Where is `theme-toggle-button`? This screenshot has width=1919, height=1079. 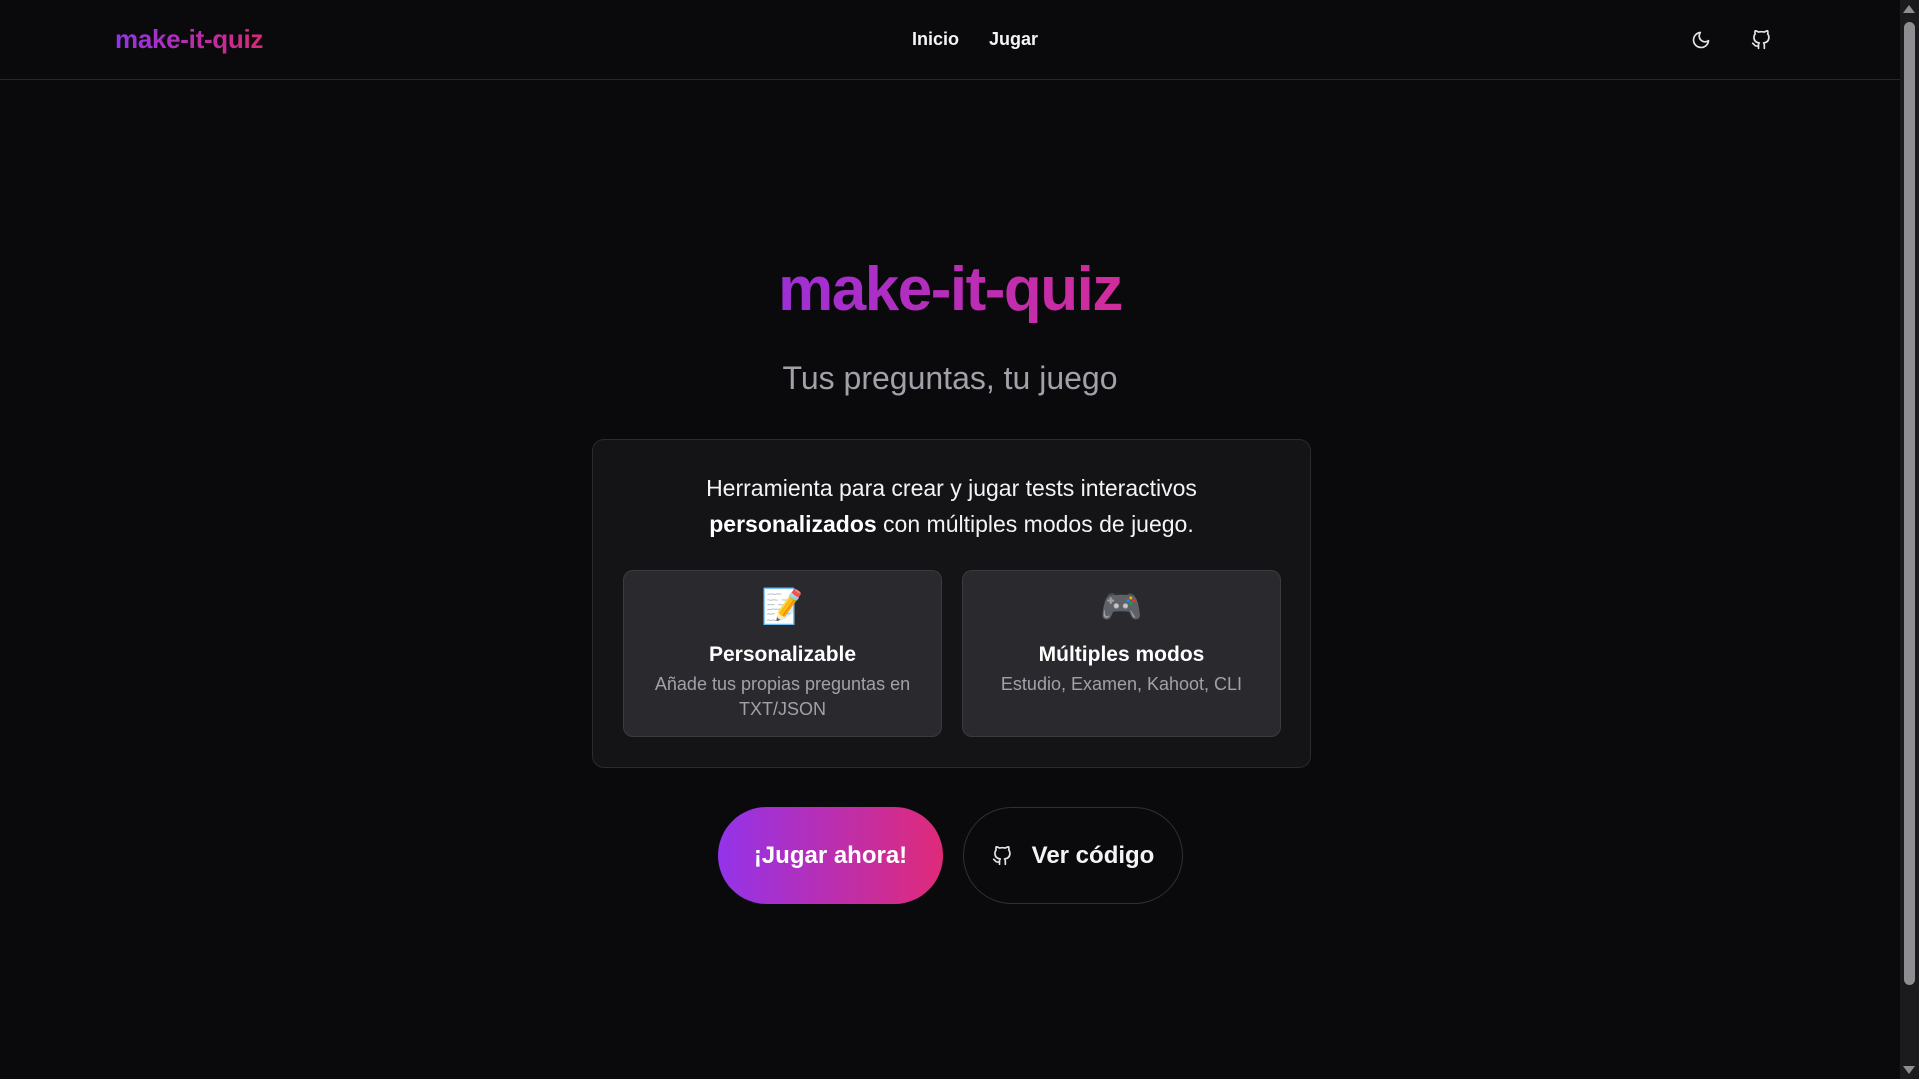
theme-toggle-button is located at coordinates (1701, 40).